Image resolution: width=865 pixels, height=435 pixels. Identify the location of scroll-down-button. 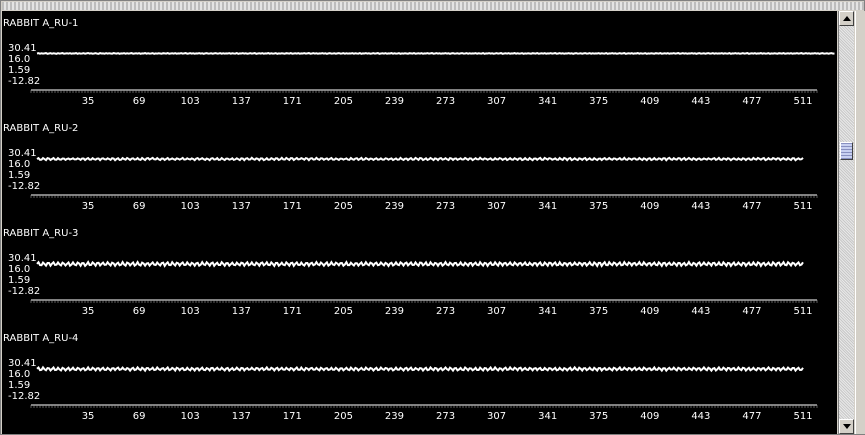
(846, 426).